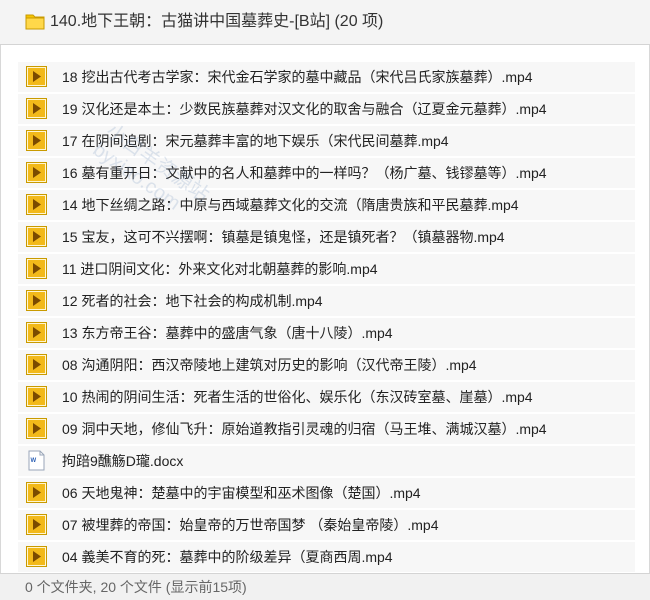 The image size is (650, 600). I want to click on status-text: 0 个文件夹, 20 个文件 (显示前15项), so click(136, 587).